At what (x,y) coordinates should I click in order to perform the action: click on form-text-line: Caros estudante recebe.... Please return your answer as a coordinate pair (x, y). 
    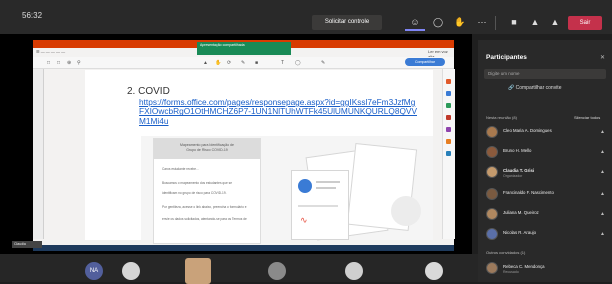
    Looking at the image, I should click on (180, 169).